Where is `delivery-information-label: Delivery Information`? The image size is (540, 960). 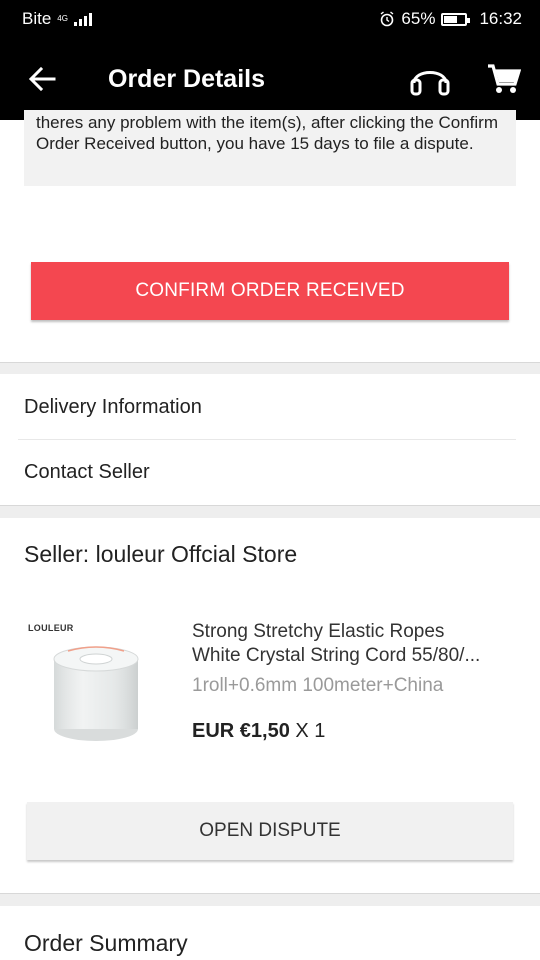
delivery-information-label: Delivery Information is located at coordinates (113, 406).